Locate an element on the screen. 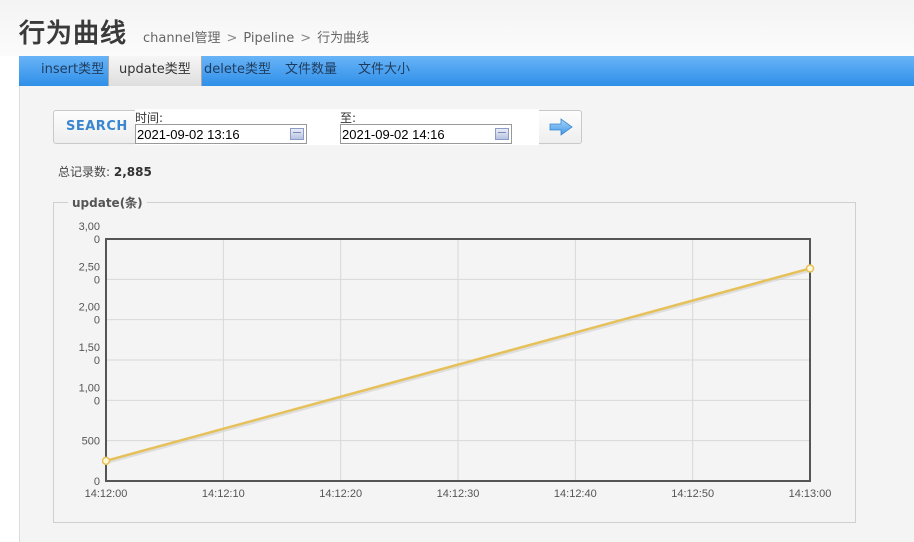 This screenshot has height=542, width=914. tab-delete: delete类型 is located at coordinates (237, 71).